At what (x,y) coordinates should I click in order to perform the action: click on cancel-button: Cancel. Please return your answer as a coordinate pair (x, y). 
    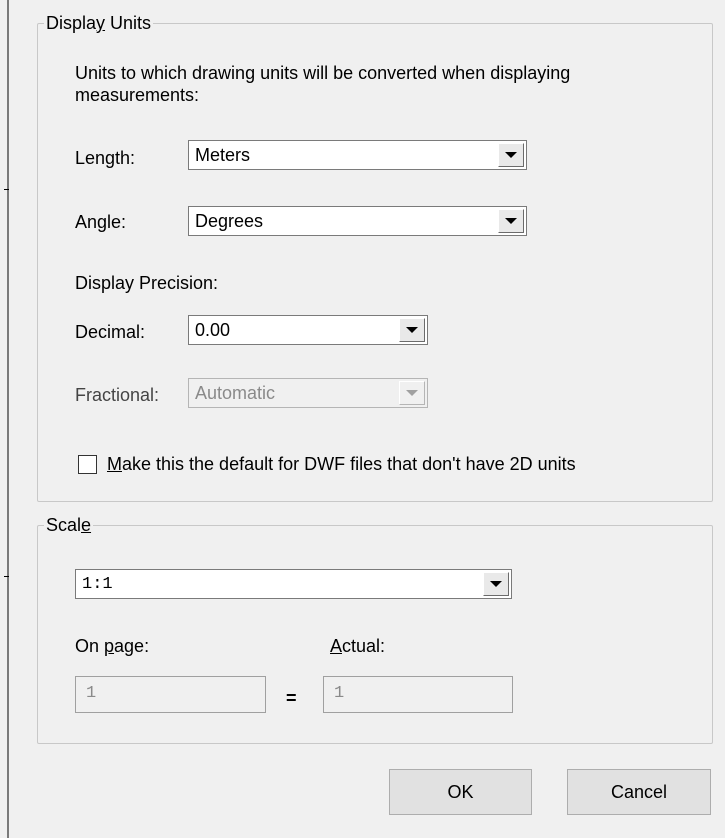
    Looking at the image, I should click on (639, 792).